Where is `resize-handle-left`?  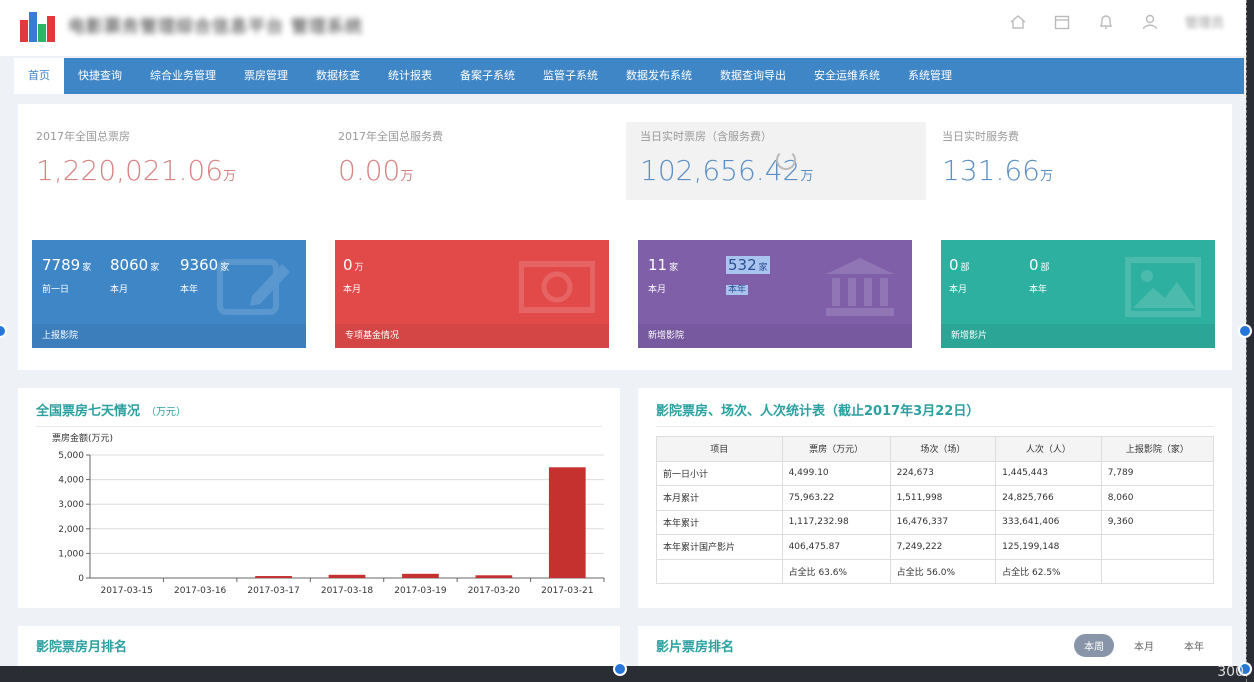 resize-handle-left is located at coordinates (3, 331).